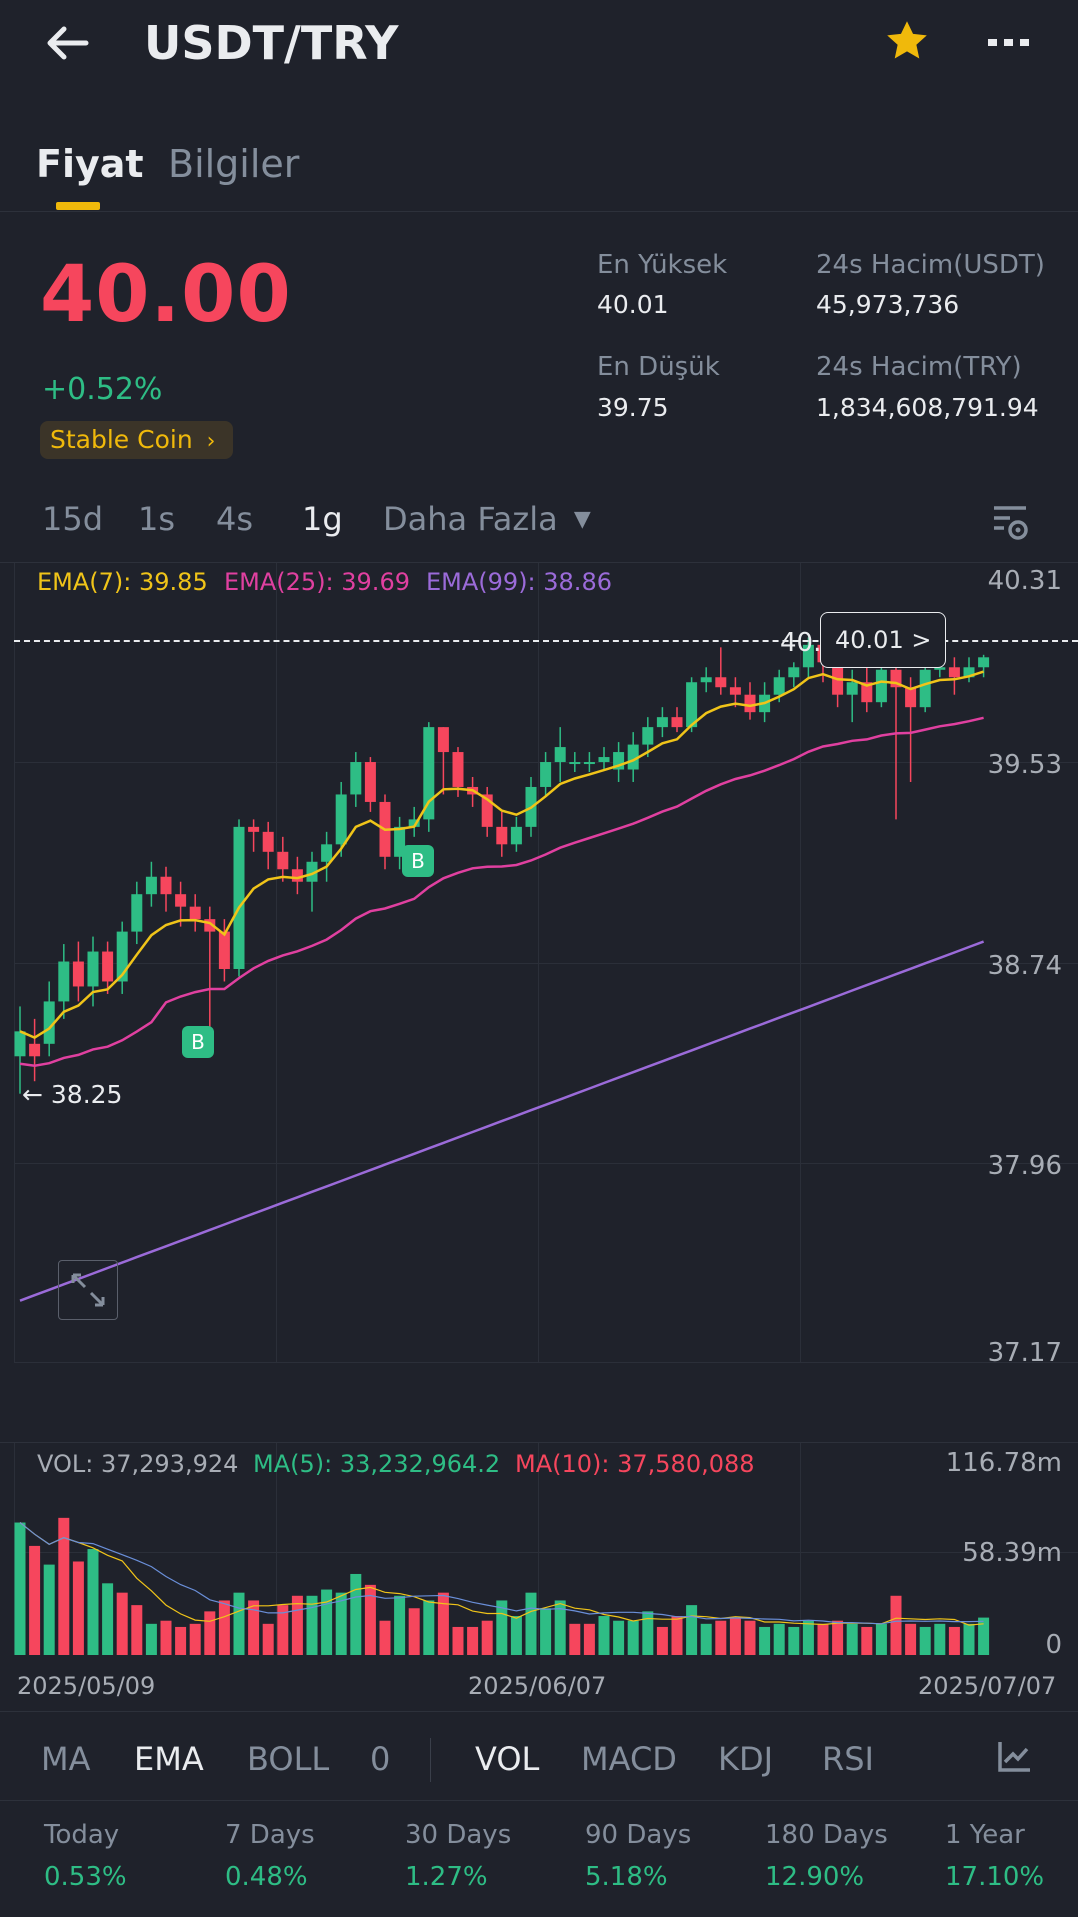 The image size is (1078, 1917). I want to click on chart-settings-icon, so click(1011, 523).